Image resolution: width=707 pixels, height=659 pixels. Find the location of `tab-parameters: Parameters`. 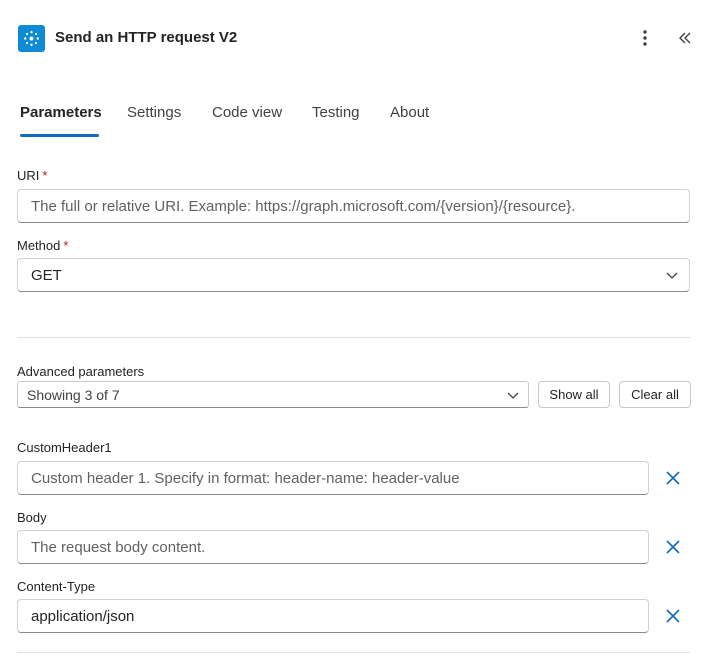

tab-parameters: Parameters is located at coordinates (61, 120).